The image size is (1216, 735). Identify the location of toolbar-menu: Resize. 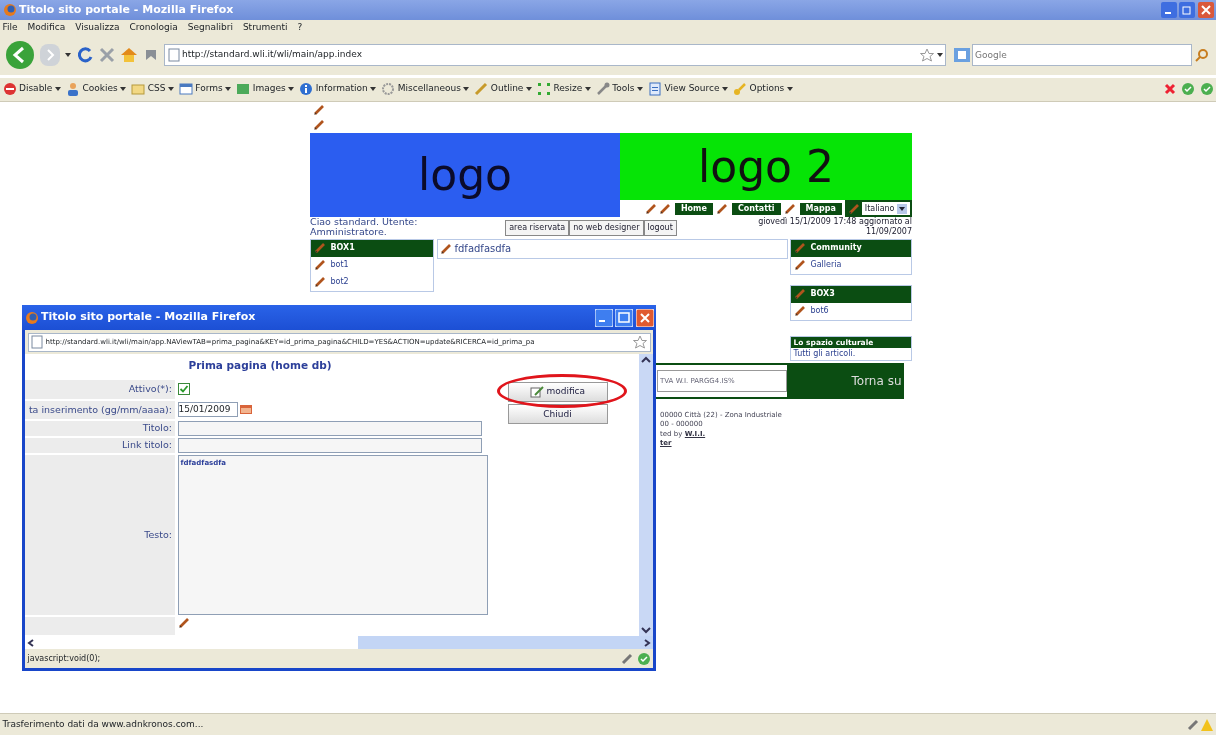
(563, 89).